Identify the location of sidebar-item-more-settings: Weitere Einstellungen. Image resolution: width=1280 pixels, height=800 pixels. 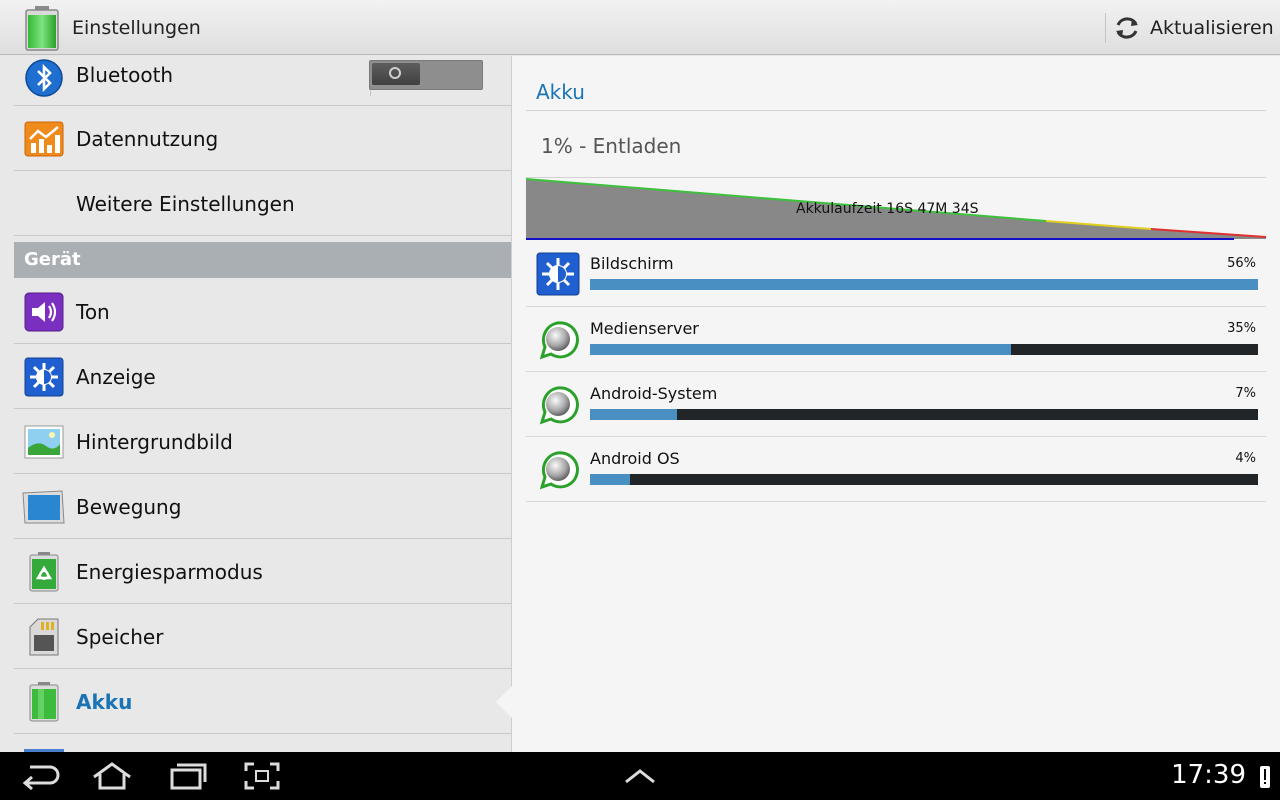
(262, 204).